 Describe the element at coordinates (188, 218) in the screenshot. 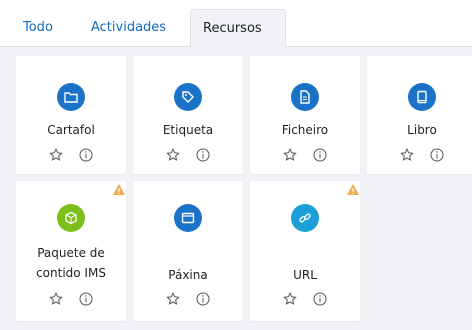

I see `page-icon` at that location.